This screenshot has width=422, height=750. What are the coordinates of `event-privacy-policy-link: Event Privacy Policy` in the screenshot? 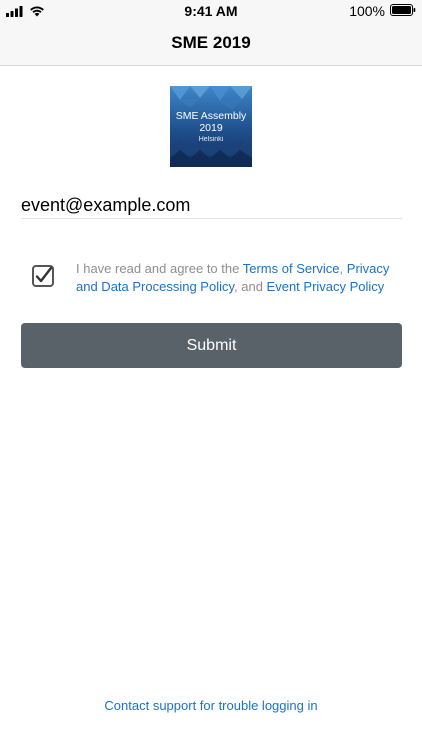 It's located at (326, 286).